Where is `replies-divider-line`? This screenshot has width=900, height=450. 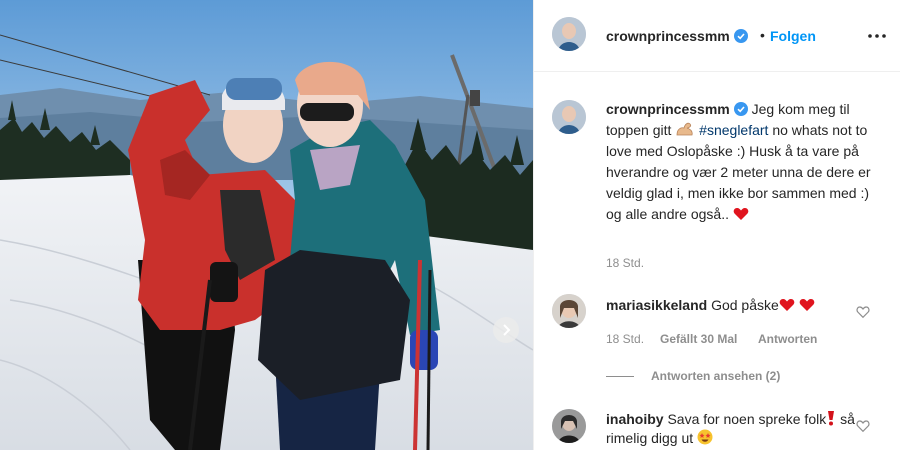
replies-divider-line is located at coordinates (620, 376).